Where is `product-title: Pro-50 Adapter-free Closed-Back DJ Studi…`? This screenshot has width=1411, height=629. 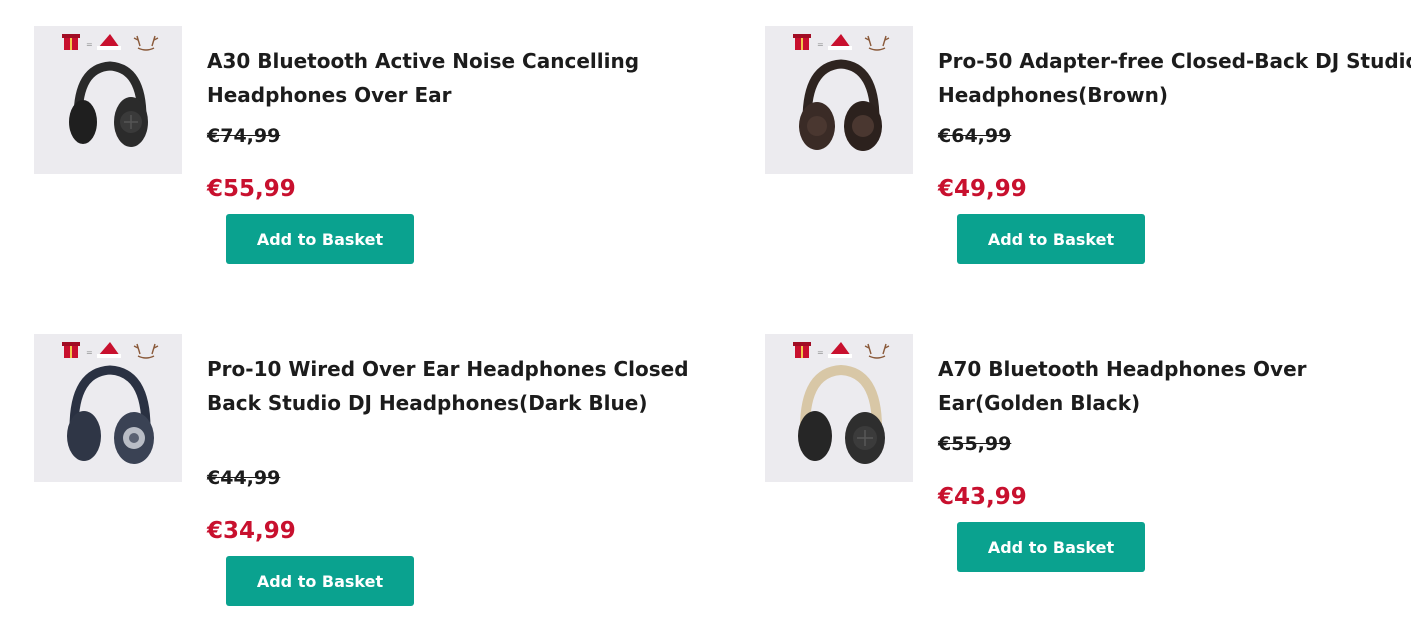 product-title: Pro-50 Adapter-free Closed-Back DJ Studi… is located at coordinates (1174, 78).